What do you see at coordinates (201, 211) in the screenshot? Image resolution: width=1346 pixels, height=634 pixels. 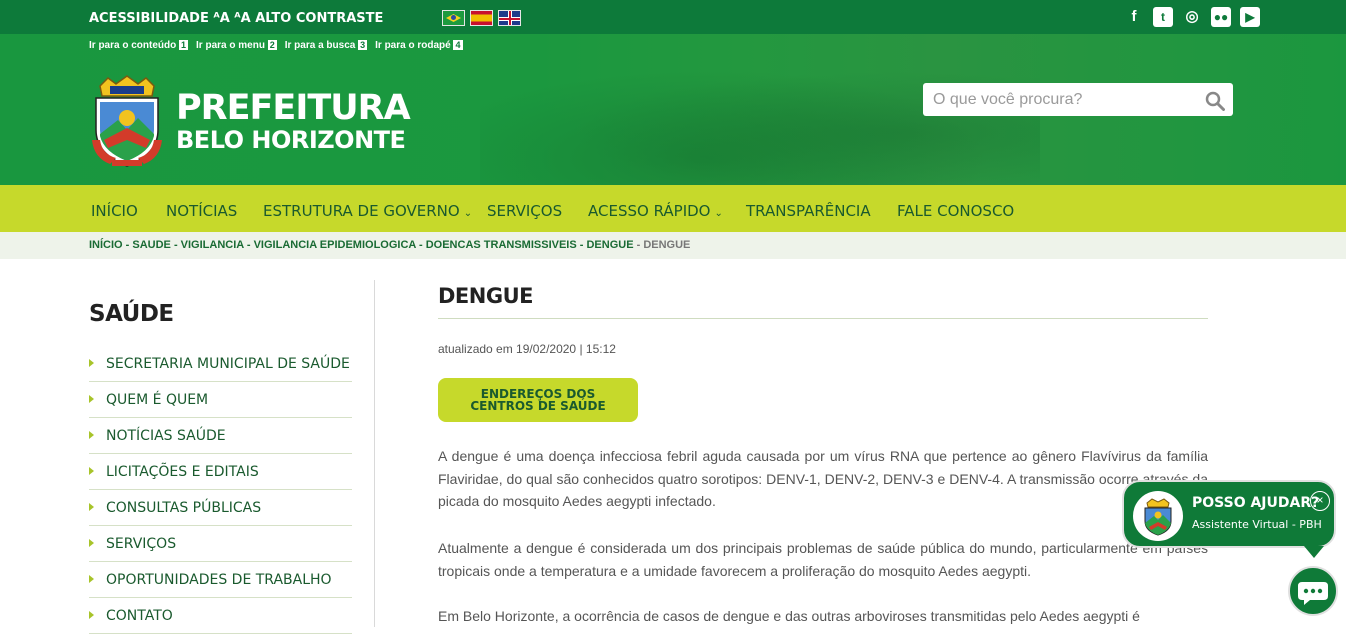 I see `nav-noticias: NOTÍCIAS` at bounding box center [201, 211].